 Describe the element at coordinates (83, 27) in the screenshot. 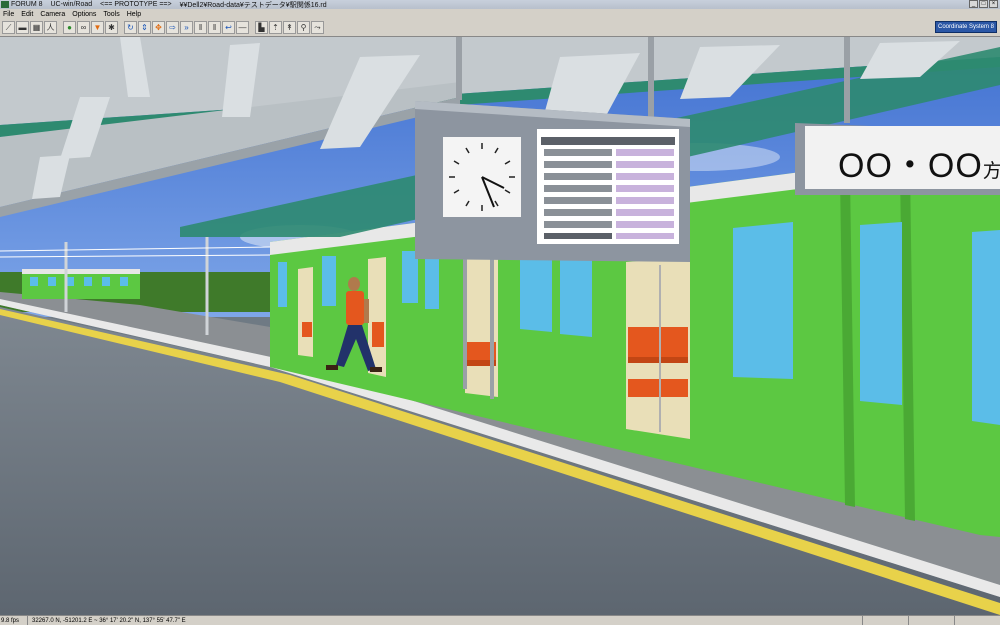

I see `link-icon: ∞` at that location.